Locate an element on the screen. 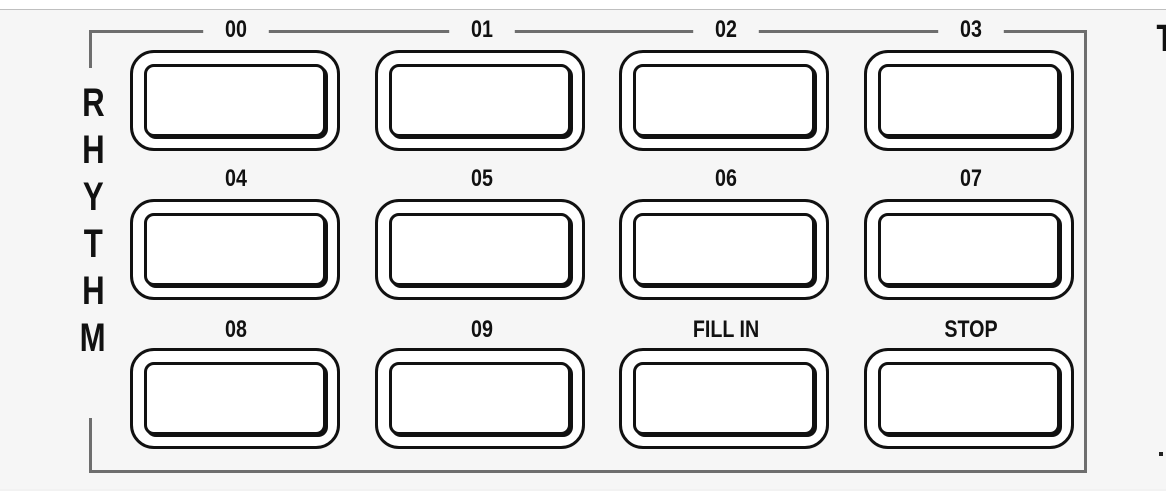 This screenshot has width=1166, height=491. pad-label-08: 08 is located at coordinates (236, 330).